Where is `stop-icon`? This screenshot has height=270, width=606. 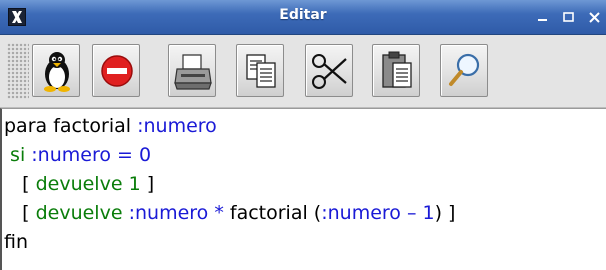 stop-icon is located at coordinates (117, 71).